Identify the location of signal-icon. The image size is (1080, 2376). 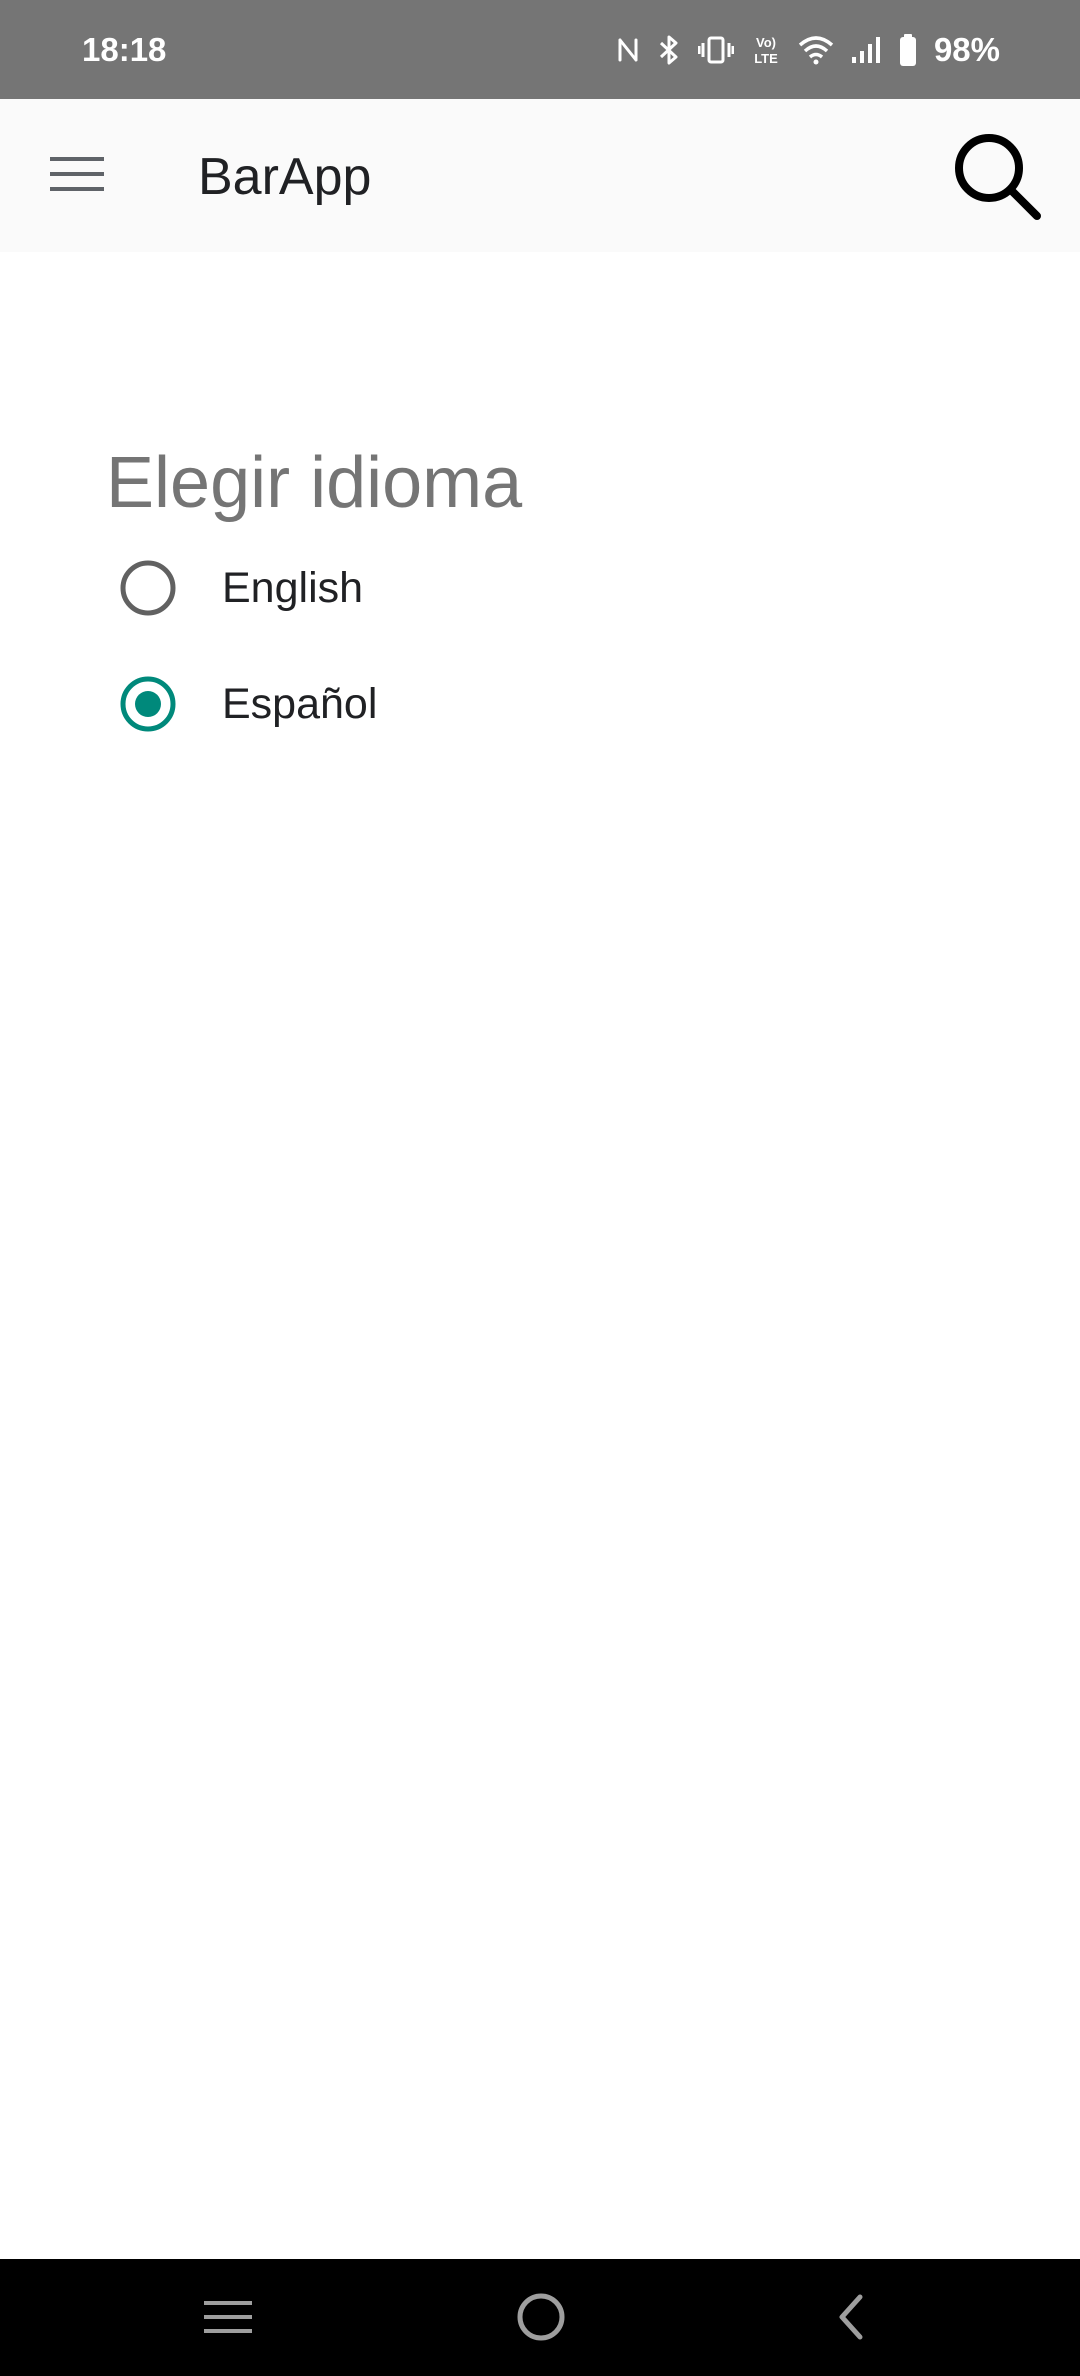
(866, 50).